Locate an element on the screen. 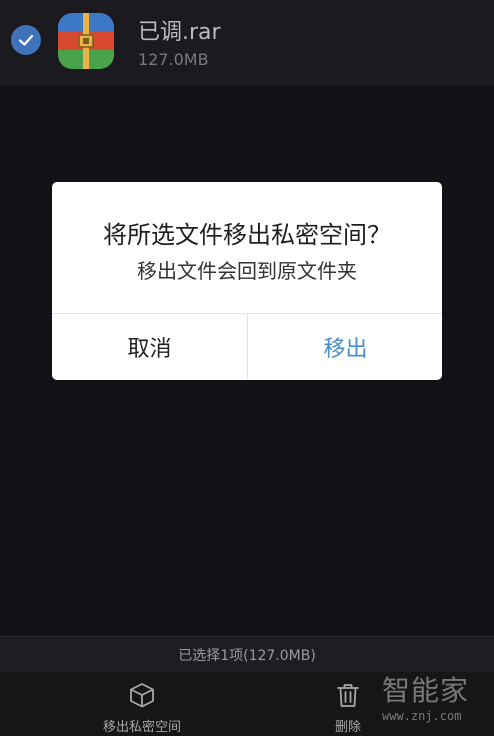 The width and height of the screenshot is (494, 736). watermark-logo: 智能家 is located at coordinates (426, 690).